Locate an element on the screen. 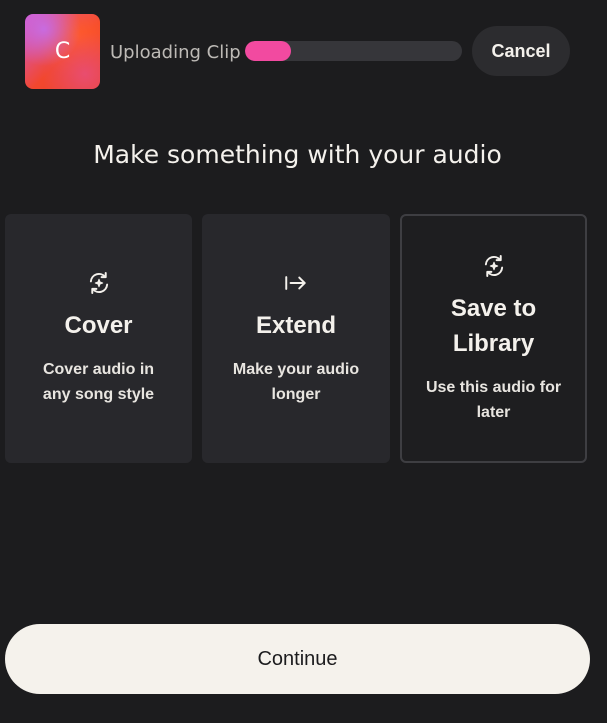  option-card-save-to-library: Save to Library Use this audio for later is located at coordinates (493, 338).